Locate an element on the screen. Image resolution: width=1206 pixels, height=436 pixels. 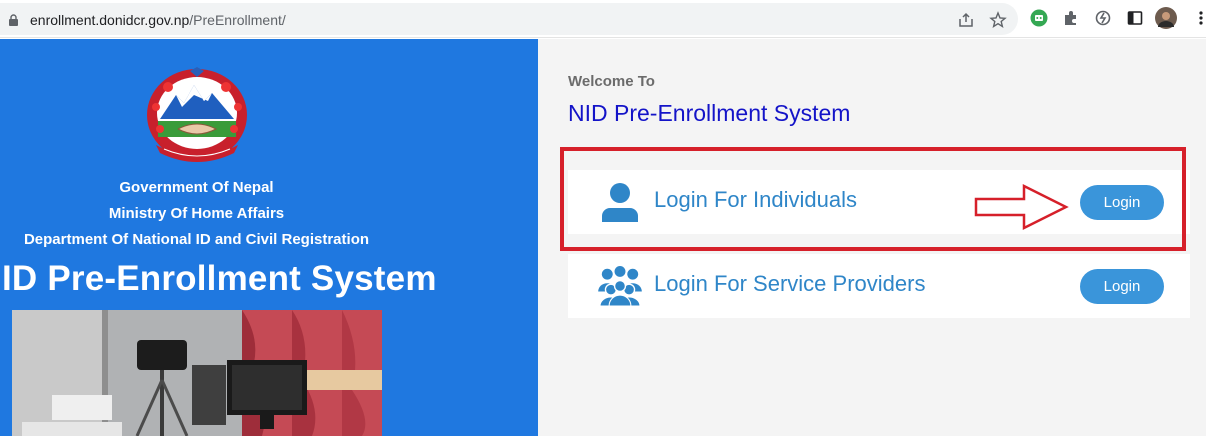
bookmark-star-icon is located at coordinates (998, 20).